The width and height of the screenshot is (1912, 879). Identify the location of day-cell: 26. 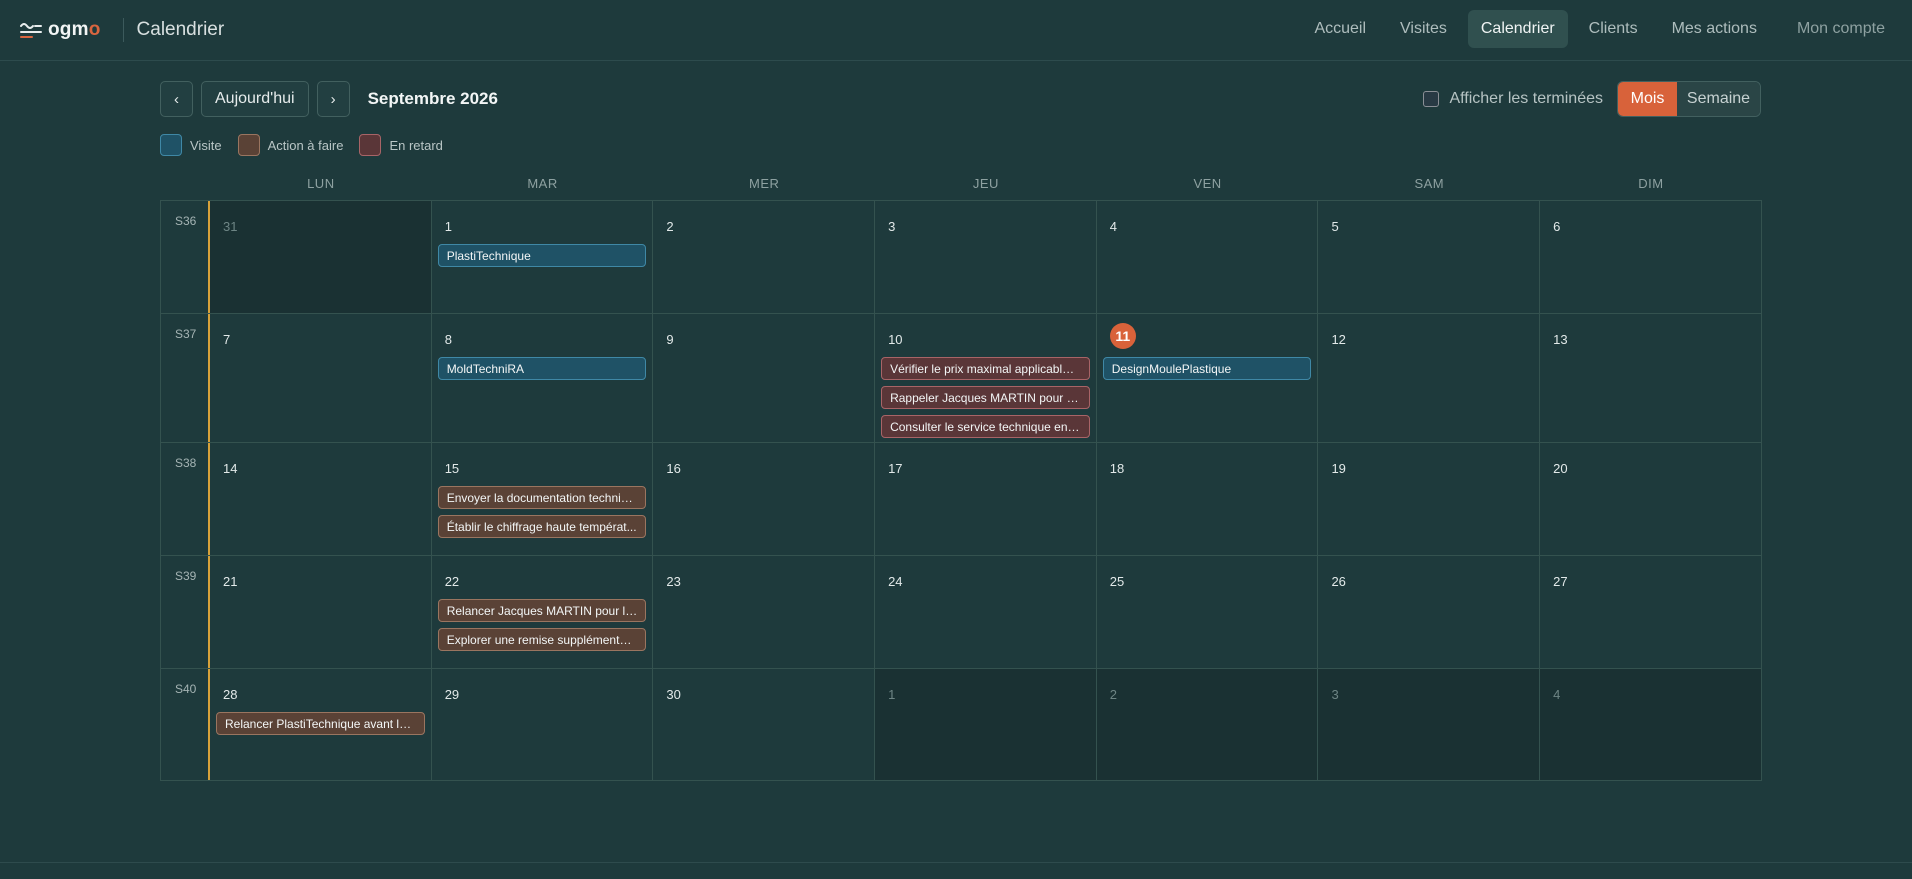
(1429, 612).